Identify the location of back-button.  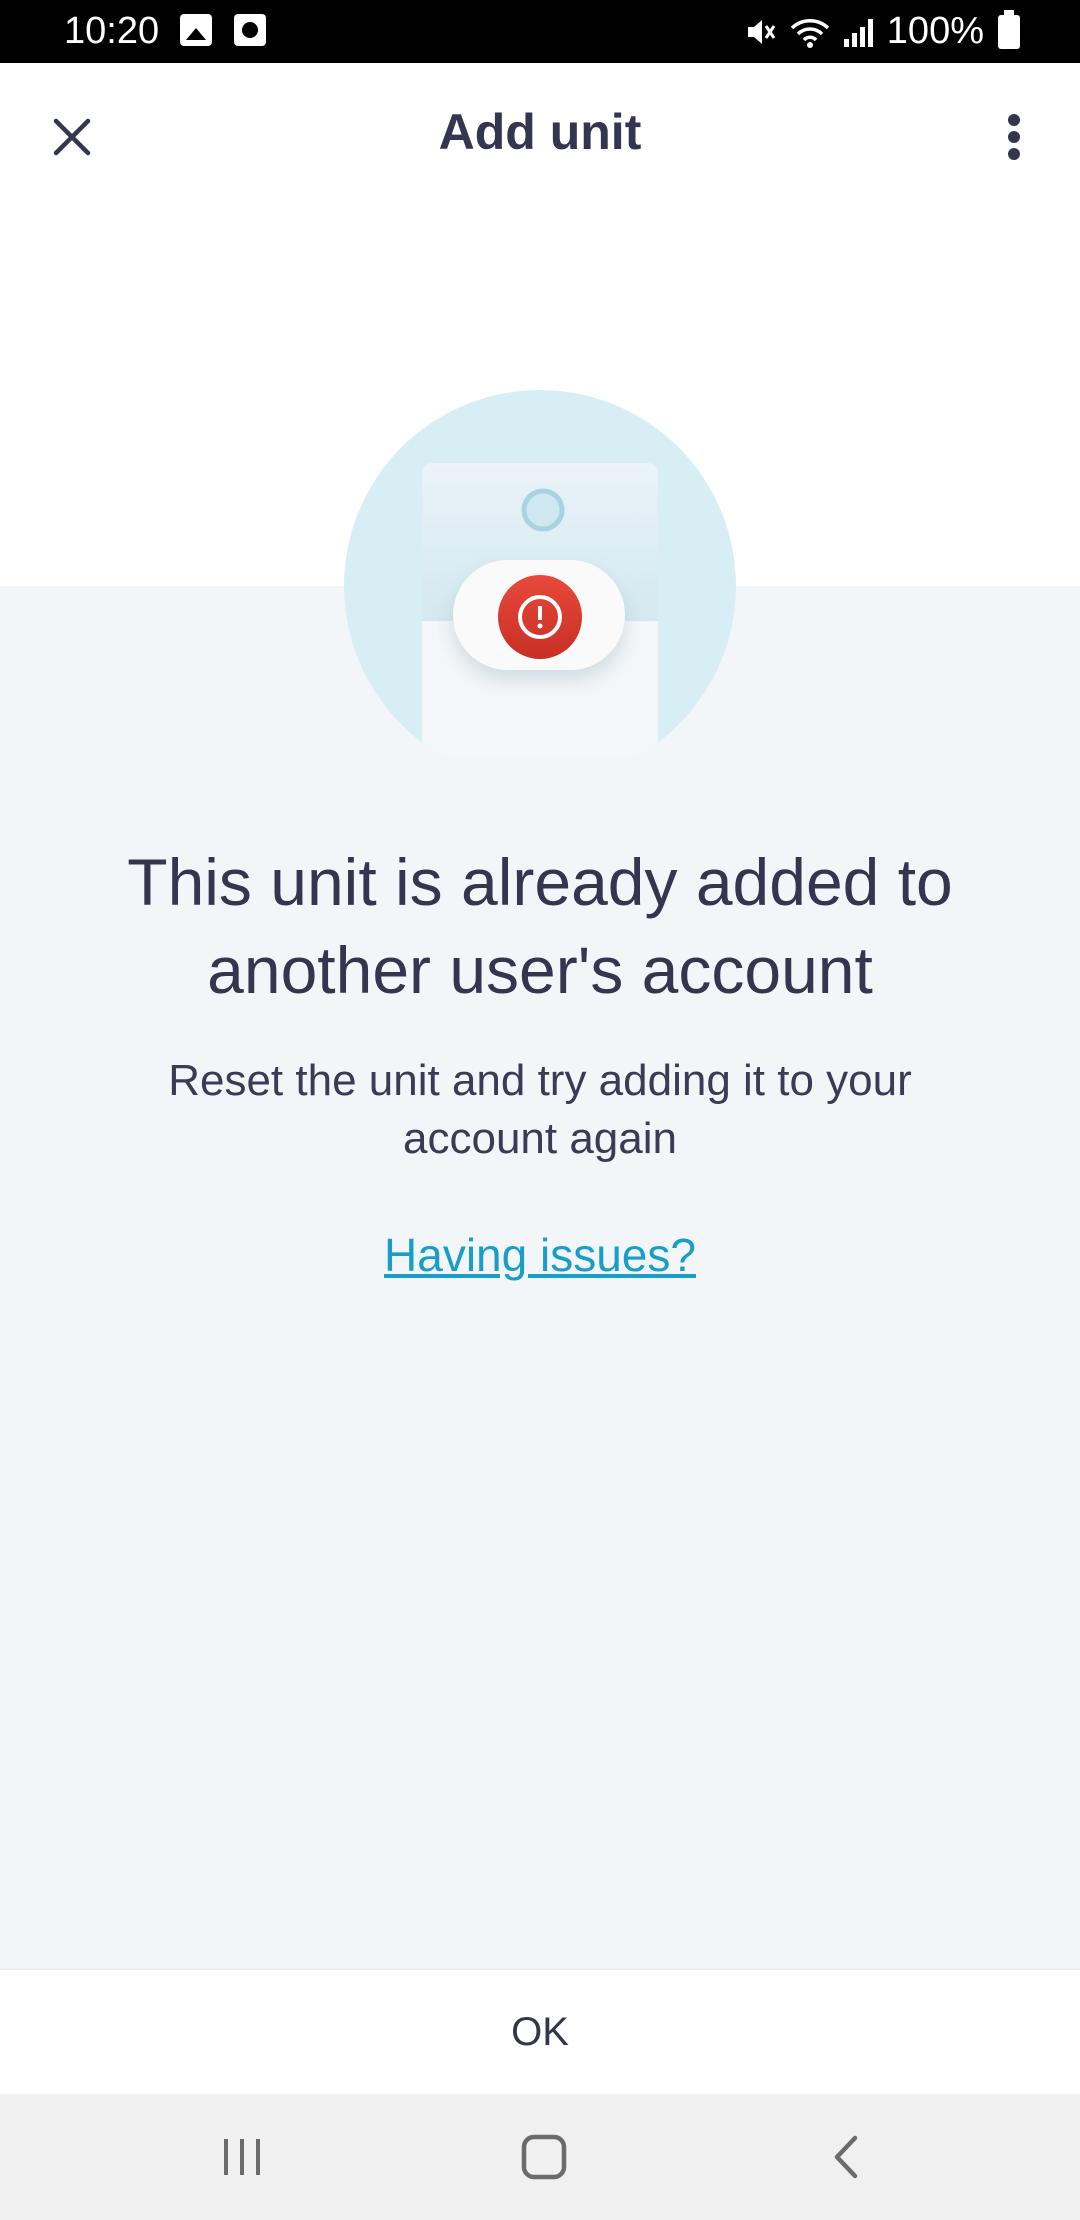
(846, 2157).